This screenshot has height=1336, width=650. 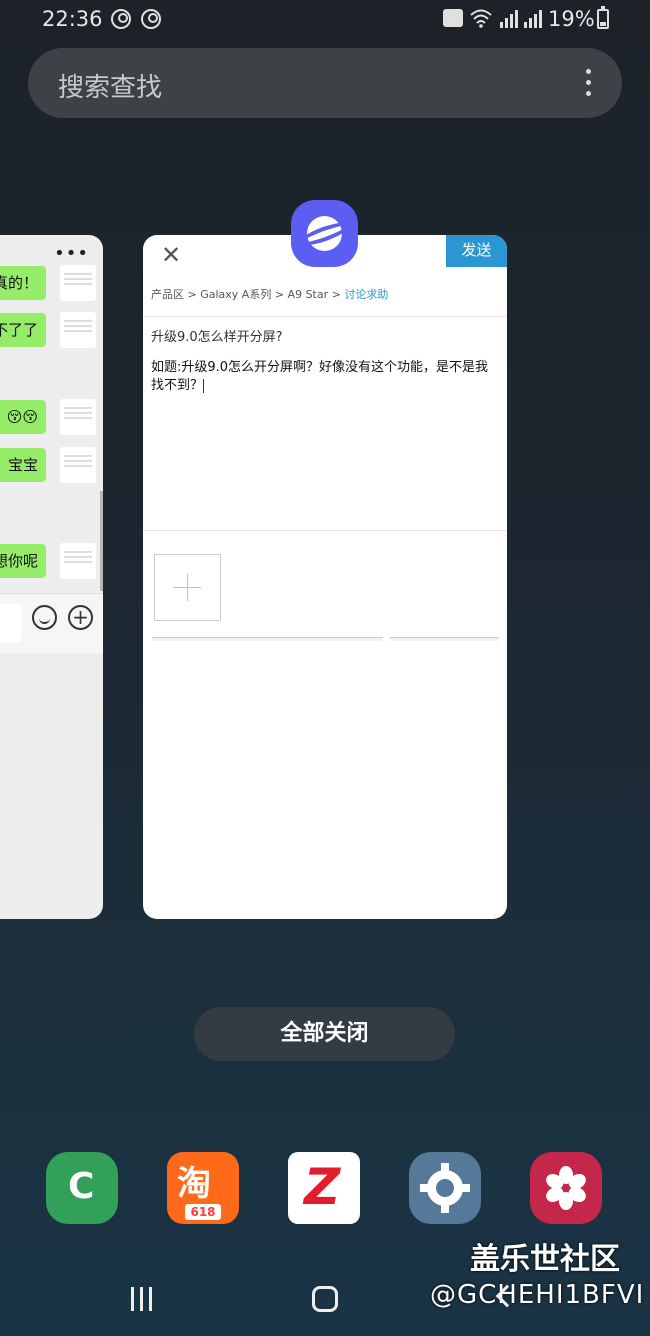 I want to click on signal-icon, so click(x=509, y=19).